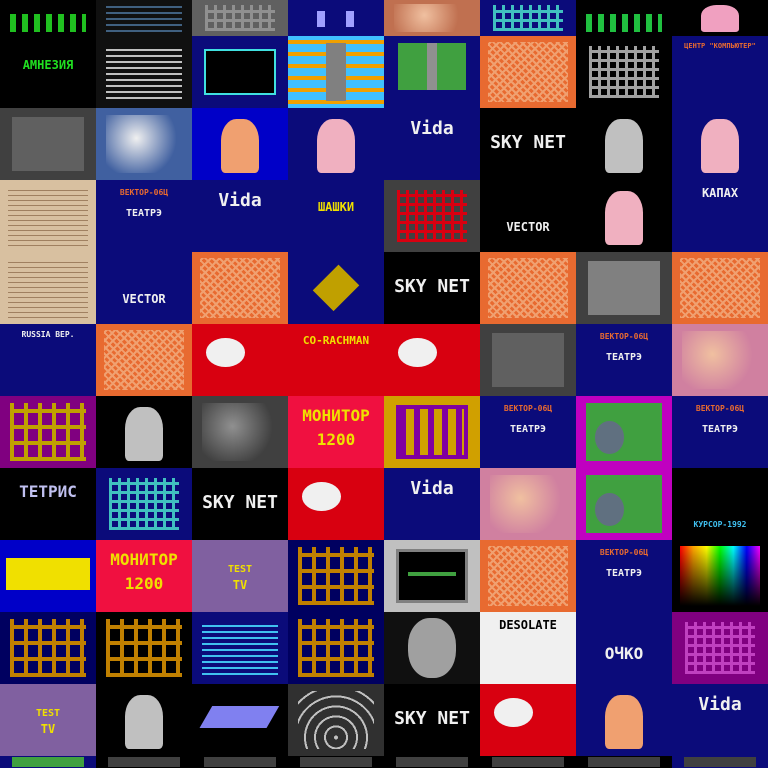 The height and width of the screenshot is (768, 768). Describe the element at coordinates (48, 720) in the screenshot. I see `thumbnail-80: TEST TV` at that location.